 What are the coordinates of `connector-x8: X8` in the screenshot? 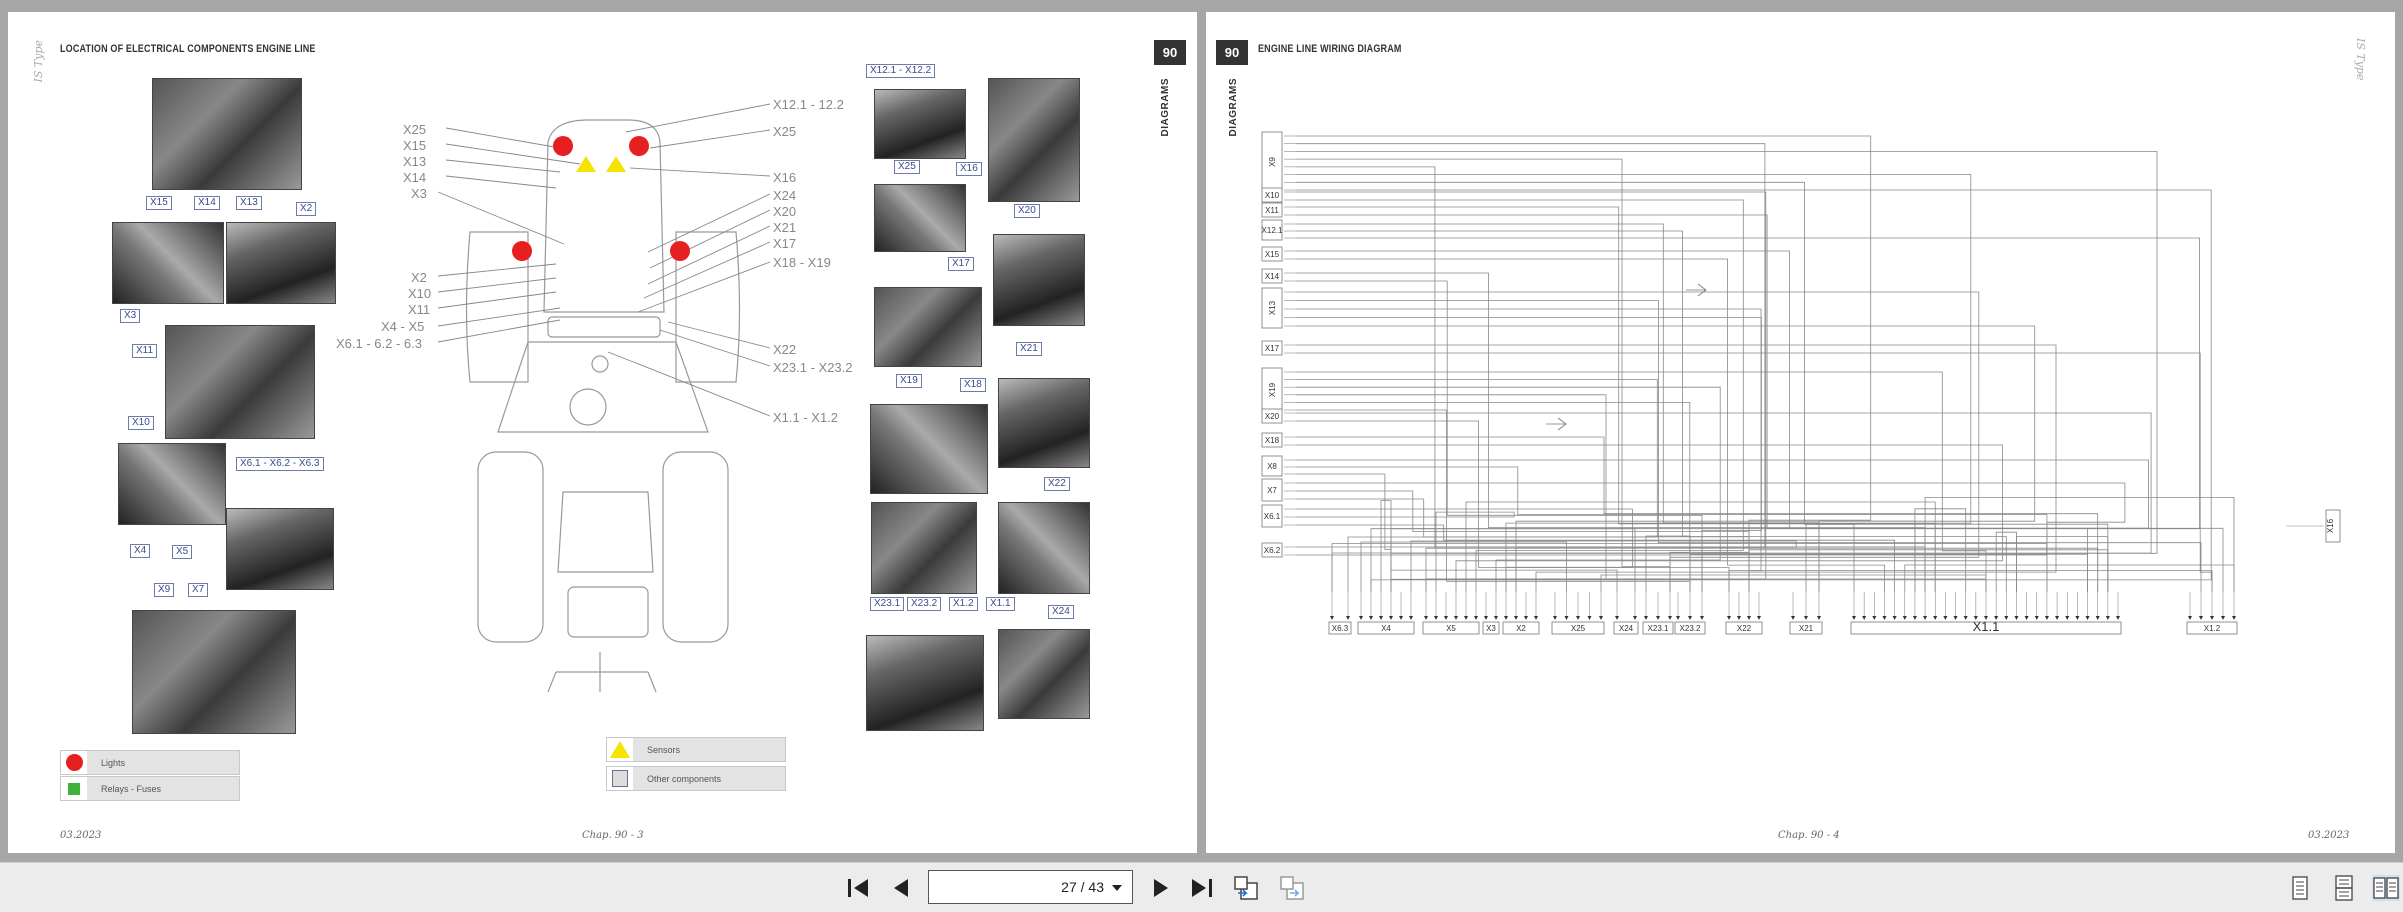 It's located at (1272, 466).